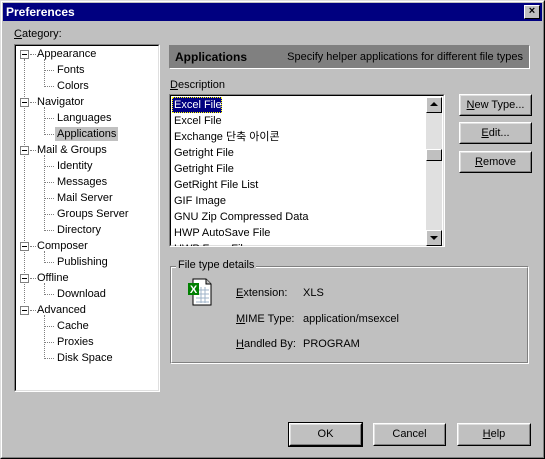 This screenshot has width=545, height=459. Describe the element at coordinates (221, 233) in the screenshot. I see `file-type-list-item: HWP AutoSave File` at that location.